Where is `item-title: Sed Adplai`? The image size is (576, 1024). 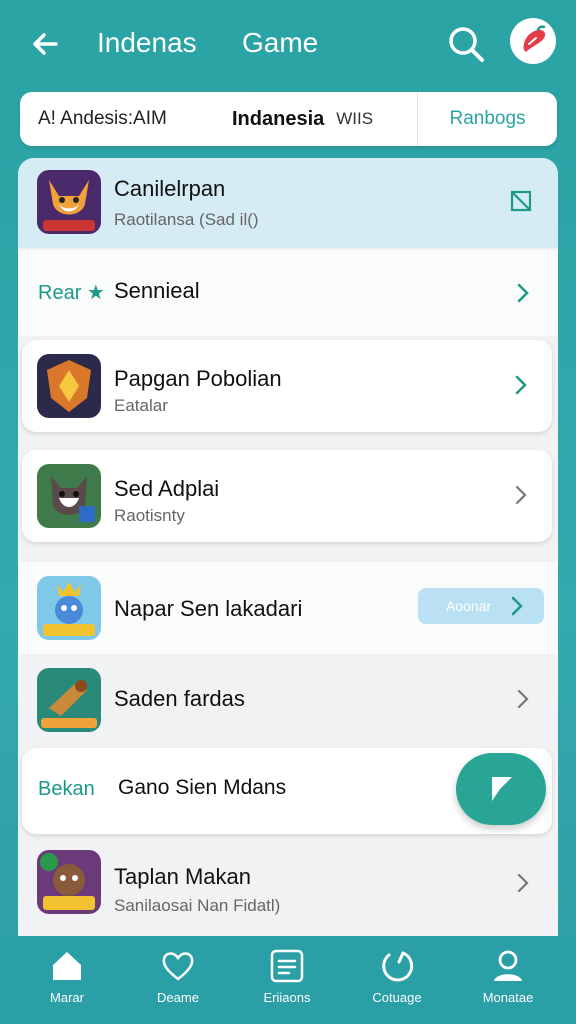 item-title: Sed Adplai is located at coordinates (167, 488).